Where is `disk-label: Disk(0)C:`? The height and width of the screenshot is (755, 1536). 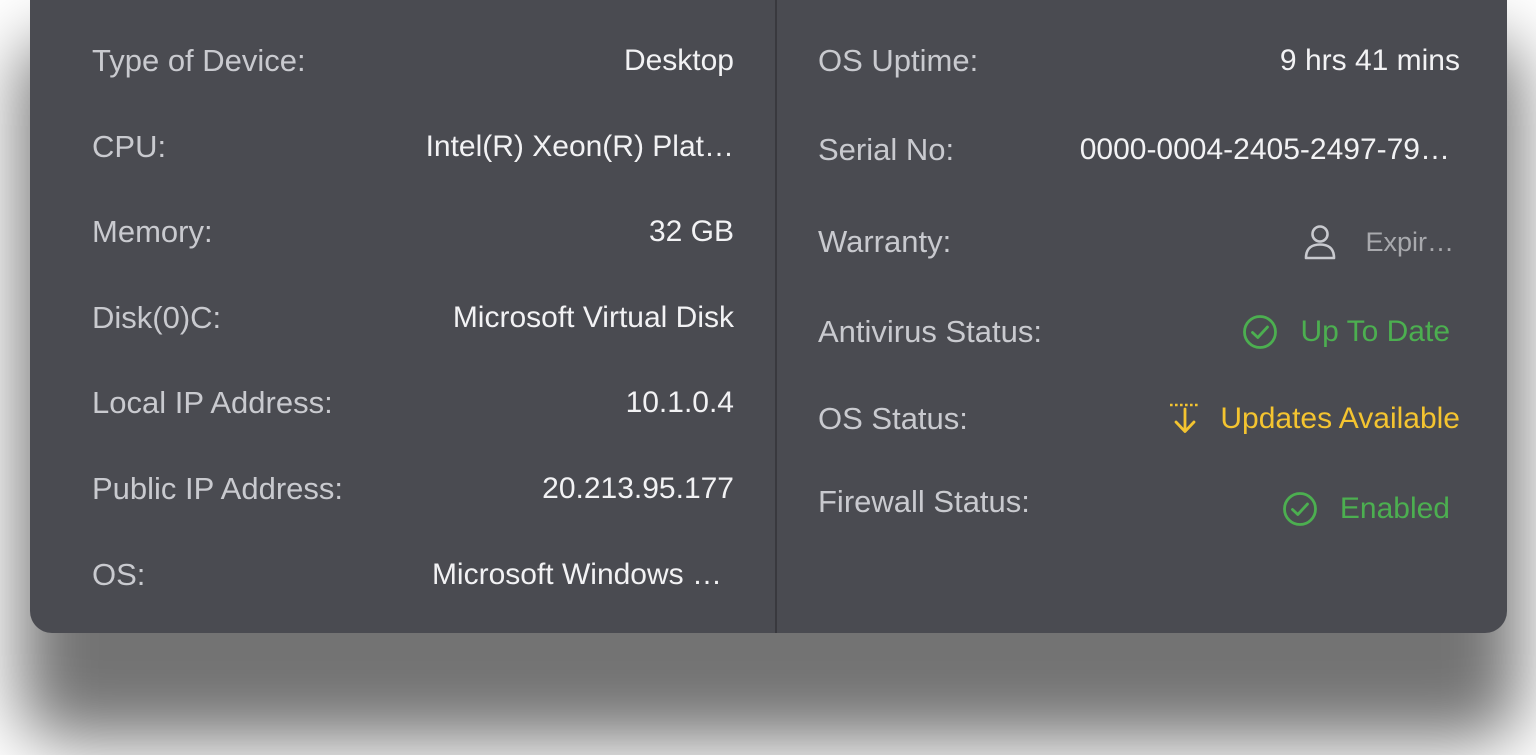
disk-label: Disk(0)C: is located at coordinates (157, 317).